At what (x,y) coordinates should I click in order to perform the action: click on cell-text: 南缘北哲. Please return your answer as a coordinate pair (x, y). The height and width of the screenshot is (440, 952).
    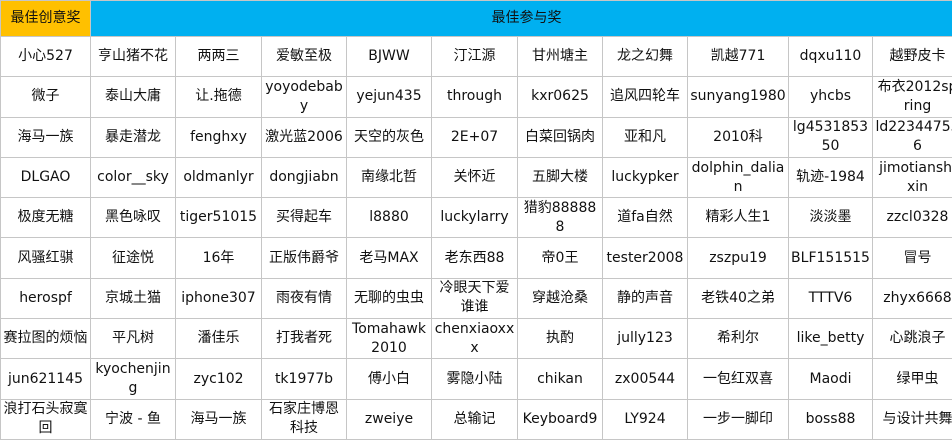
    Looking at the image, I should click on (389, 177).